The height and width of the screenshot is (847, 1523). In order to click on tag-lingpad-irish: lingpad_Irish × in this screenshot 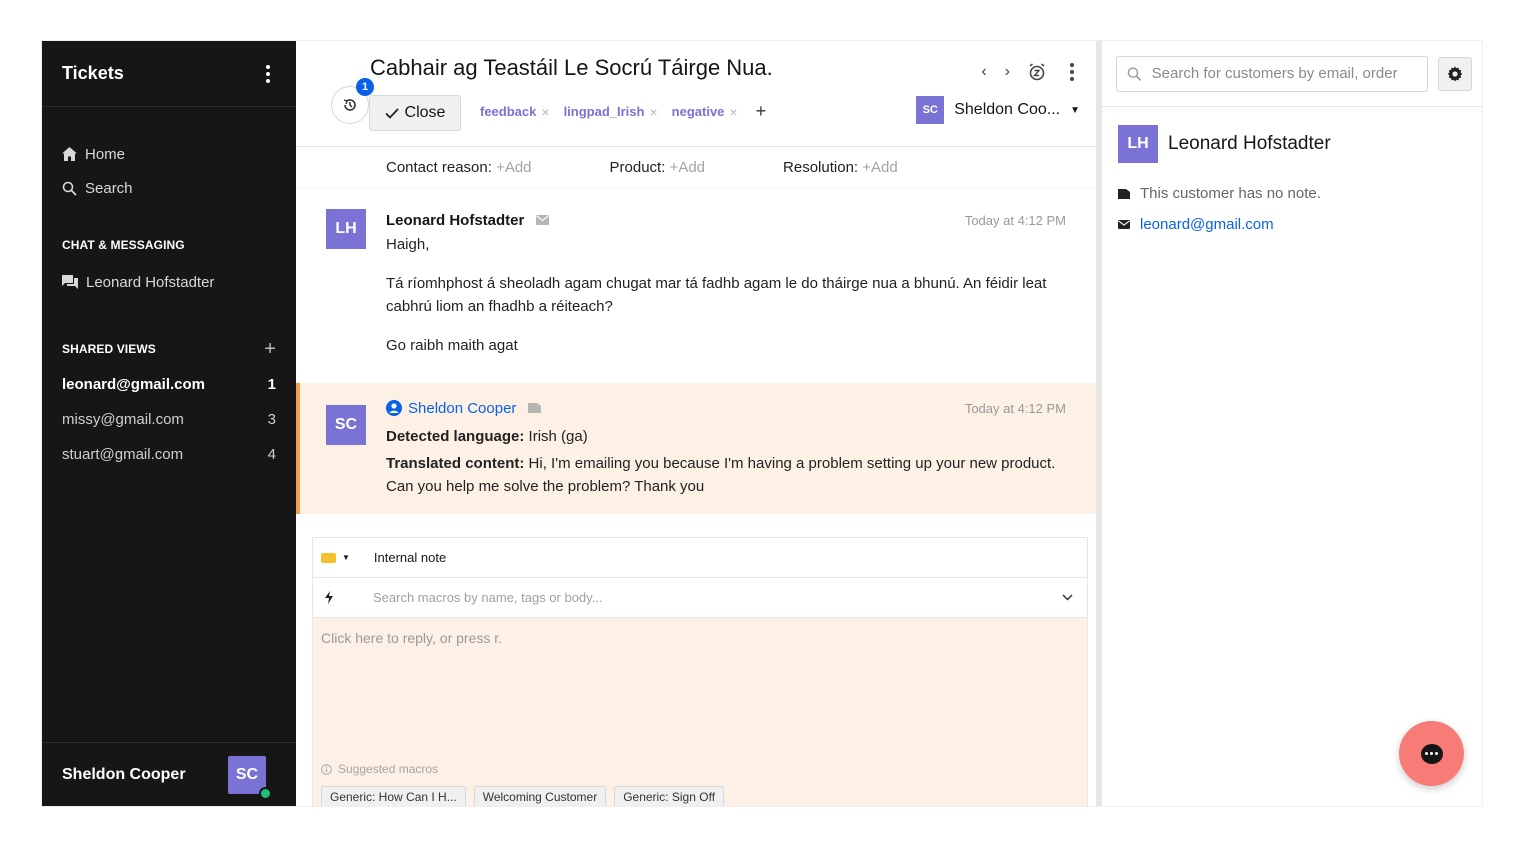, I will do `click(611, 112)`.